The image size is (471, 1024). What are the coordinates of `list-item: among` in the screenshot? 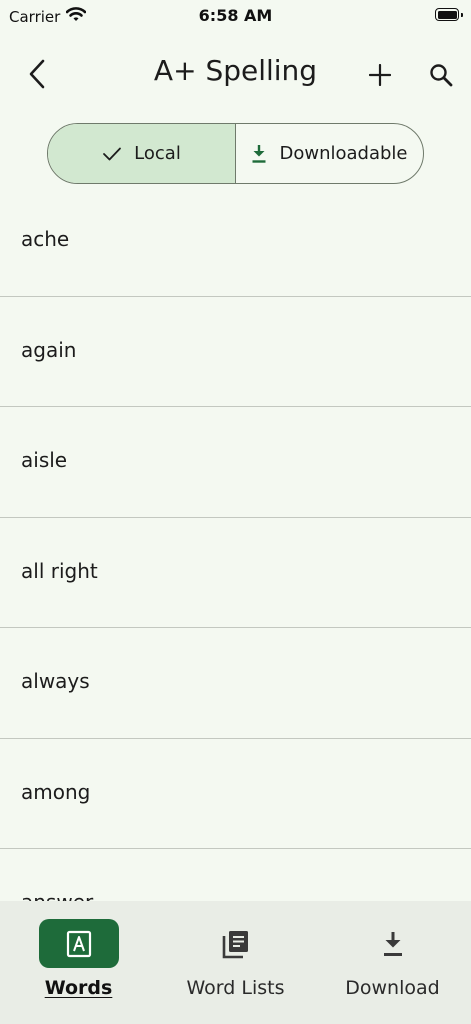 It's located at (235, 794).